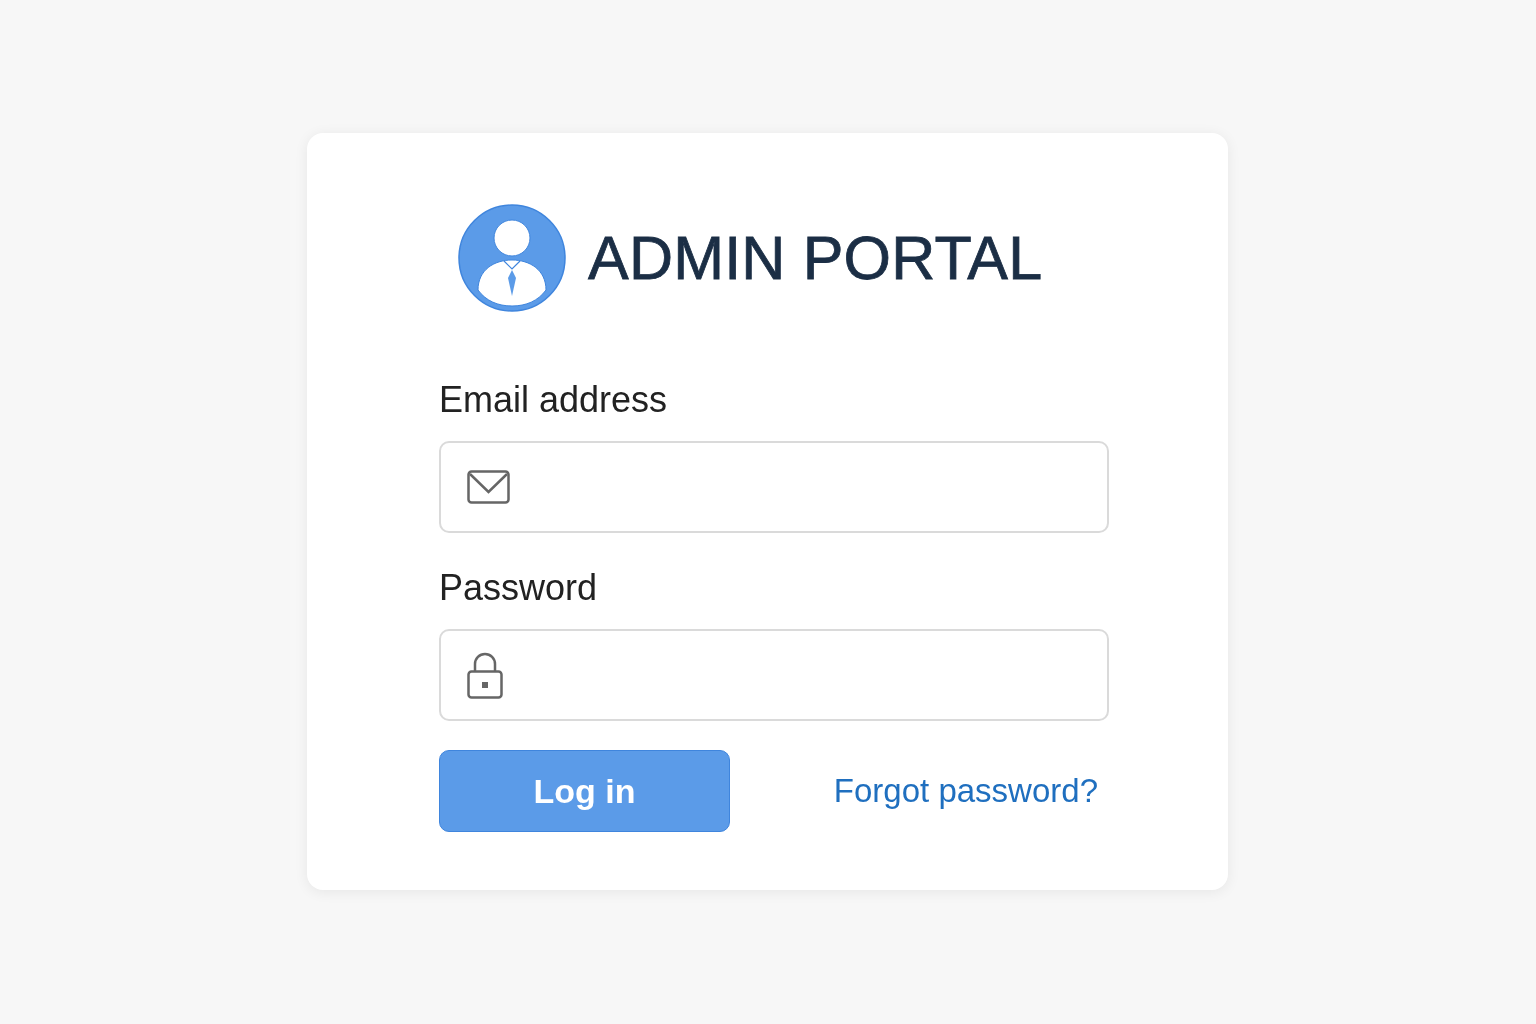  What do you see at coordinates (485, 675) in the screenshot?
I see `padlock-icon` at bounding box center [485, 675].